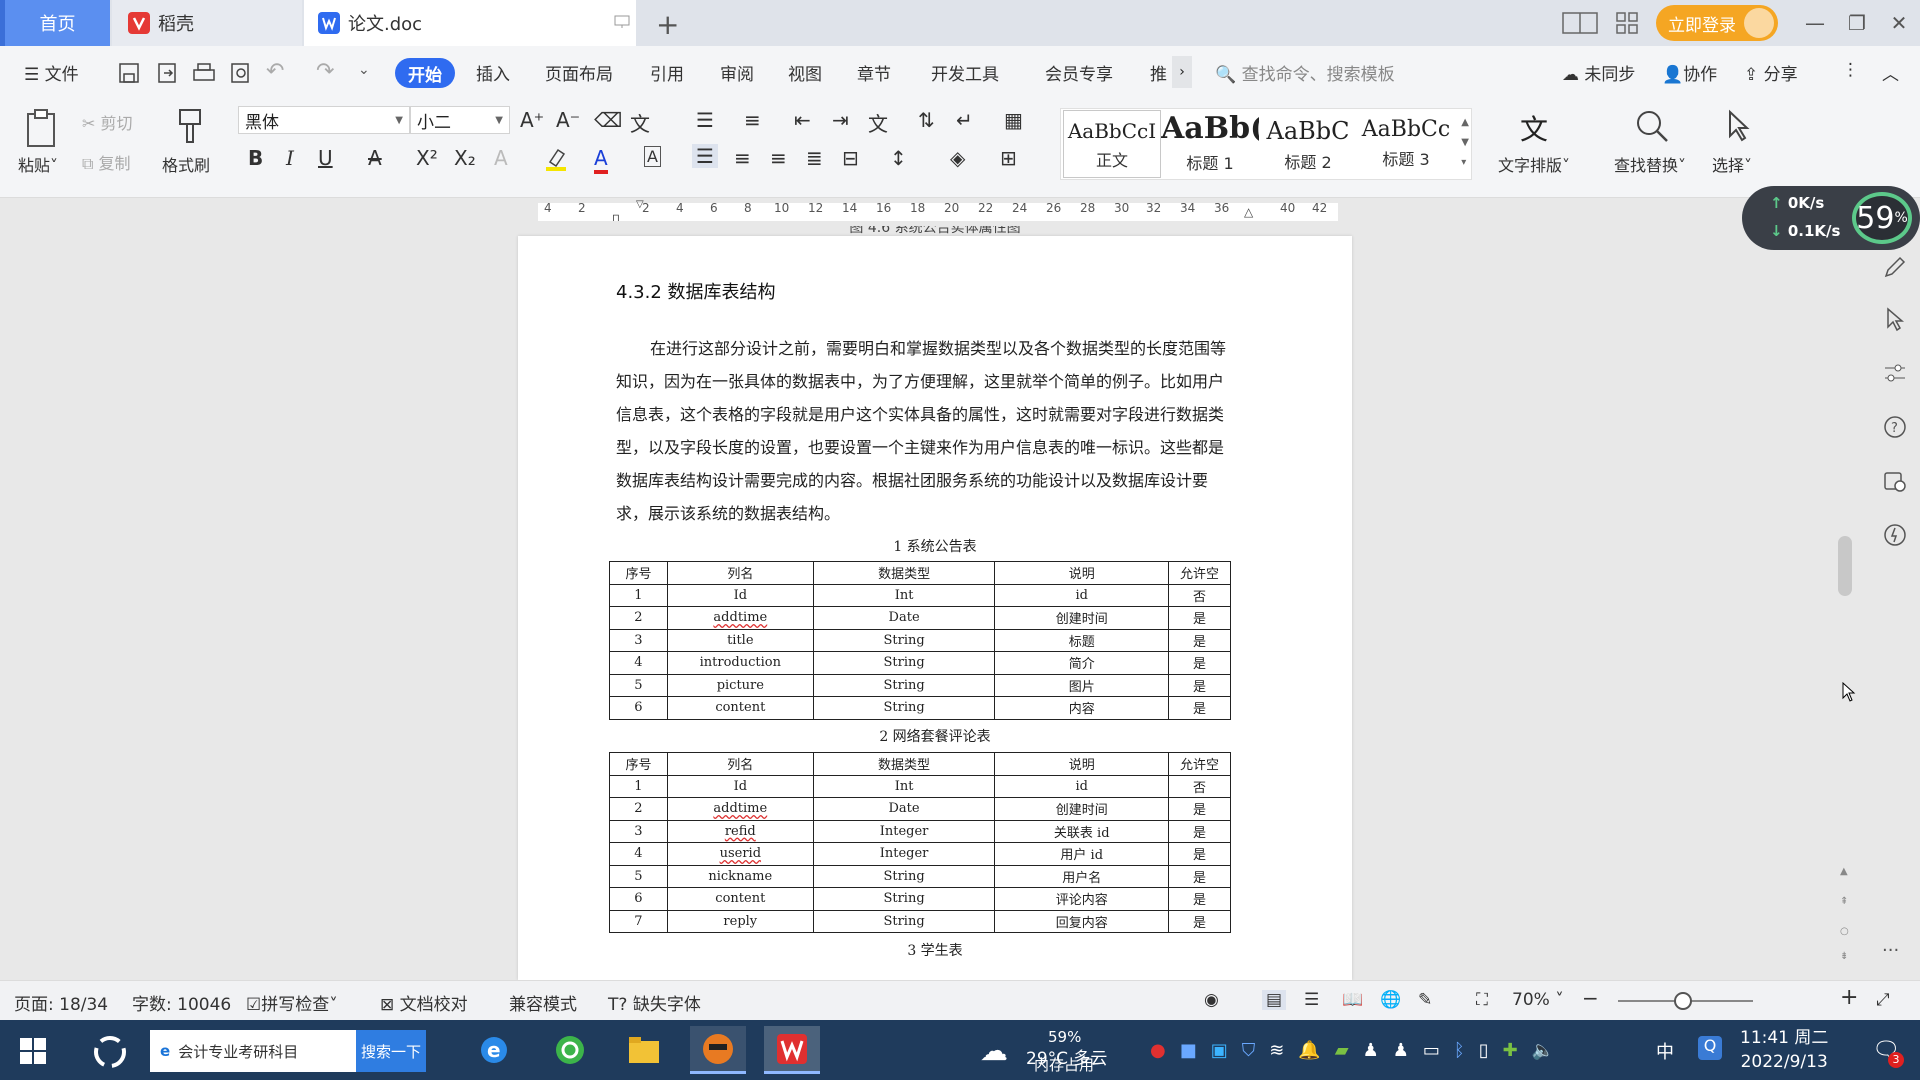 The image size is (1920, 1080). I want to click on assistant-icon, so click(1895, 535).